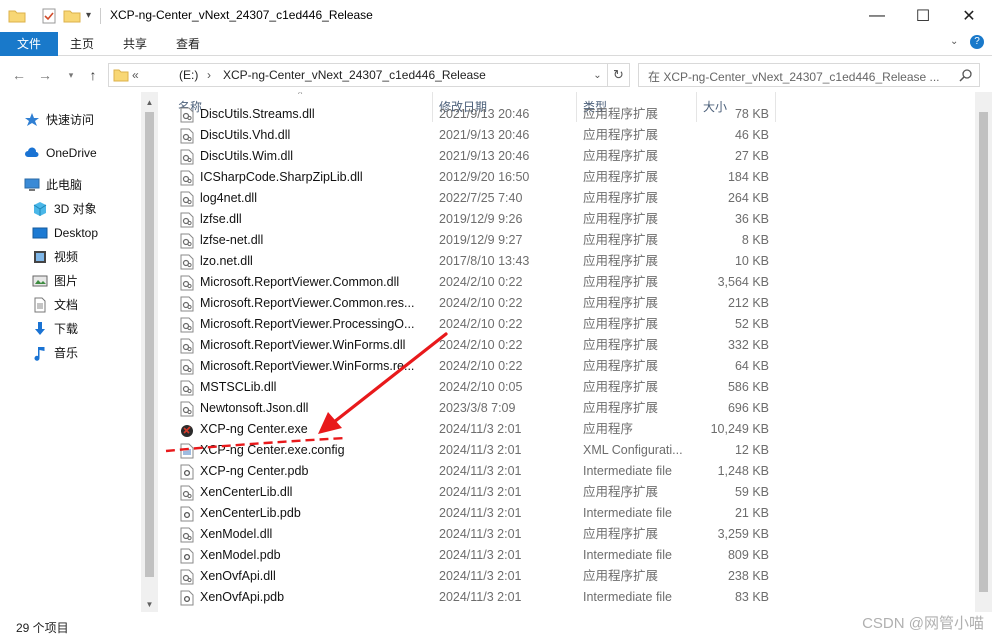  I want to click on file-size: 10 KB, so click(751, 261).